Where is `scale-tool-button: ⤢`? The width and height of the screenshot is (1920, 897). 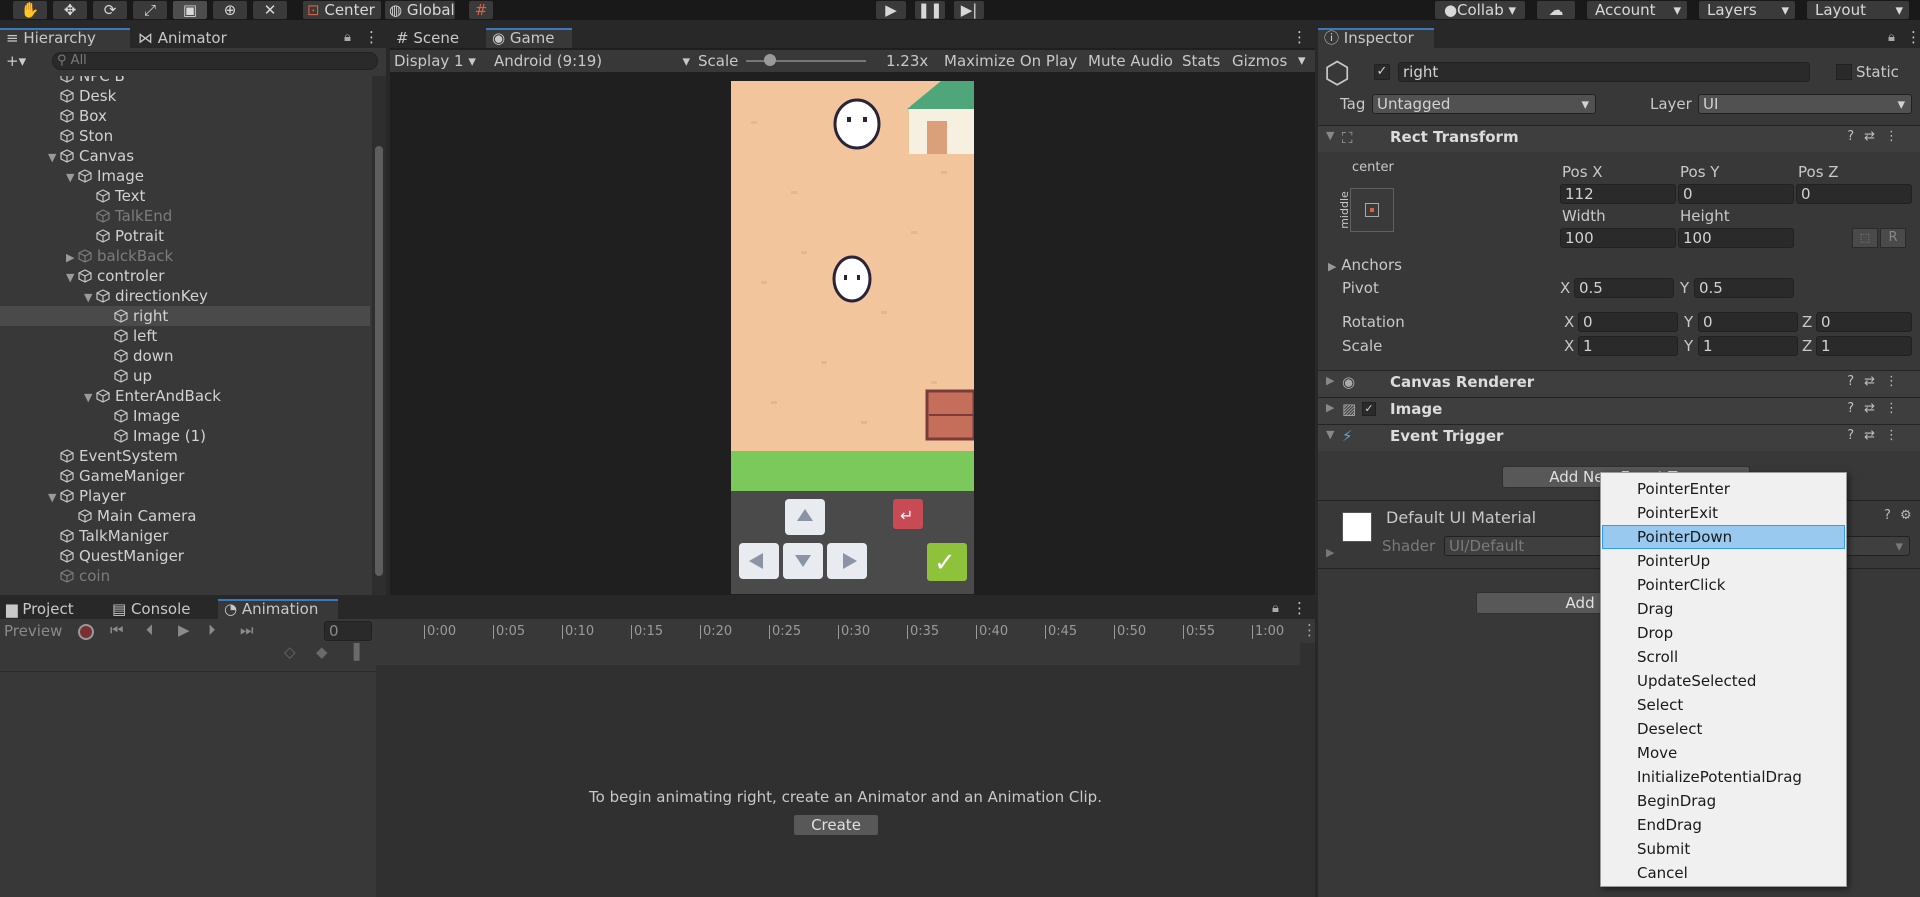 scale-tool-button: ⤢ is located at coordinates (150, 10).